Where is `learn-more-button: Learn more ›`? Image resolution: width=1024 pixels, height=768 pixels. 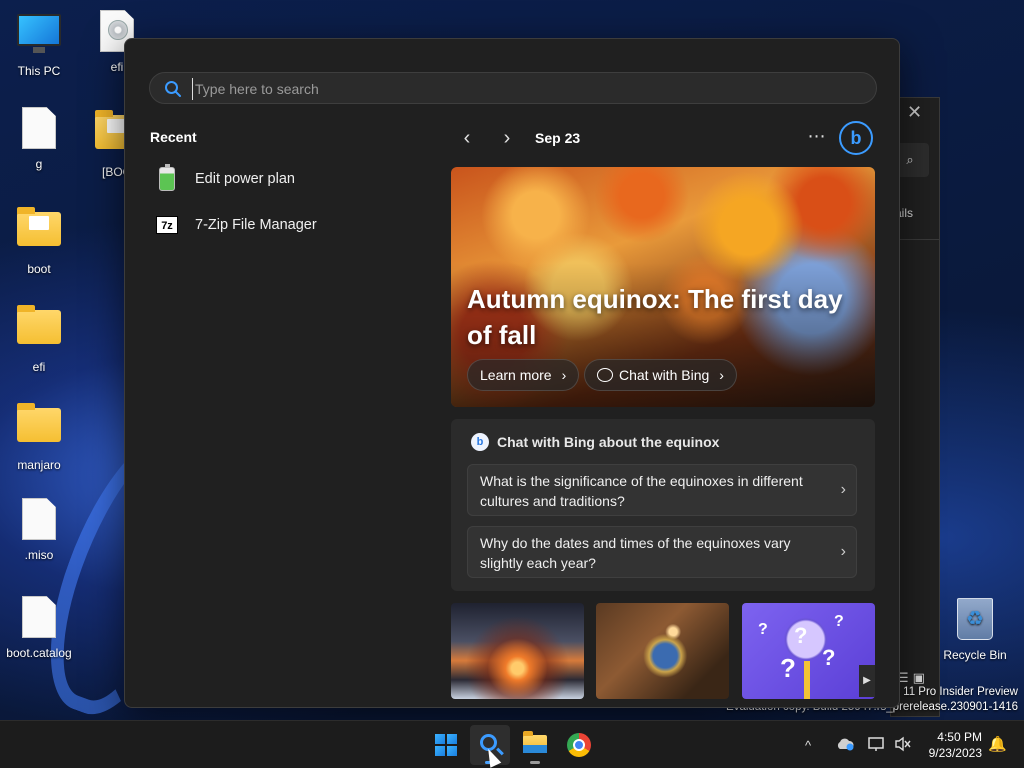
learn-more-button: Learn more › is located at coordinates (523, 375).